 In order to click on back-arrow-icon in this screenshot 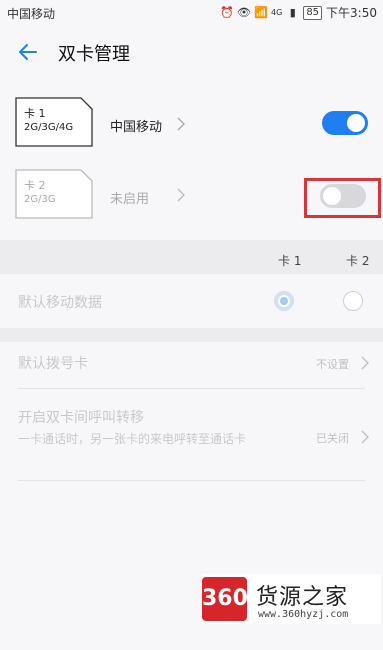, I will do `click(28, 52)`.